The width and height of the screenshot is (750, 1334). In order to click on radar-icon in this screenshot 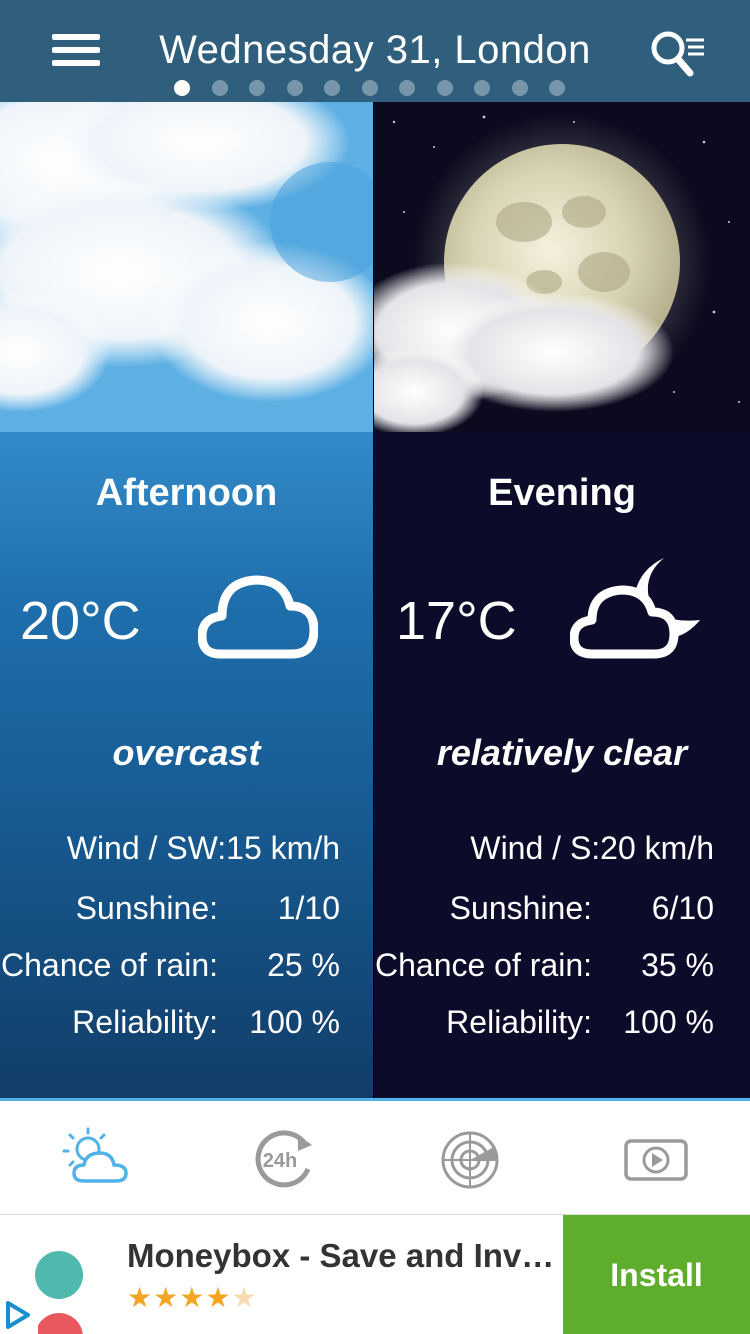, I will do `click(470, 1160)`.